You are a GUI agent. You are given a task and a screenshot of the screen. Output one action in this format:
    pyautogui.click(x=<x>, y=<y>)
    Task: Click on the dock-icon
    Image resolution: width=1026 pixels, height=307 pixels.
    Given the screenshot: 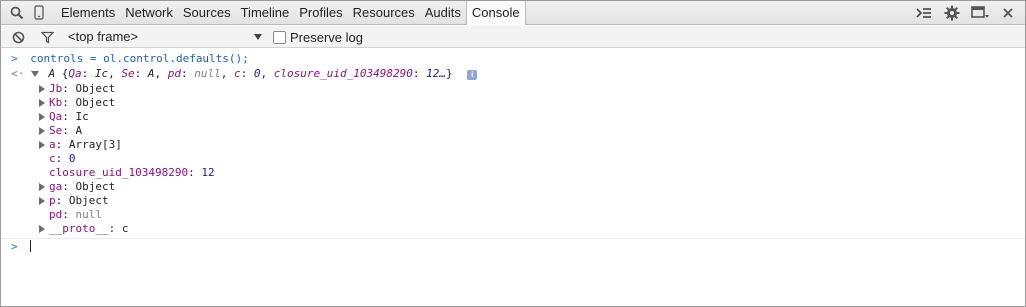 What is the action you would take?
    pyautogui.click(x=980, y=13)
    